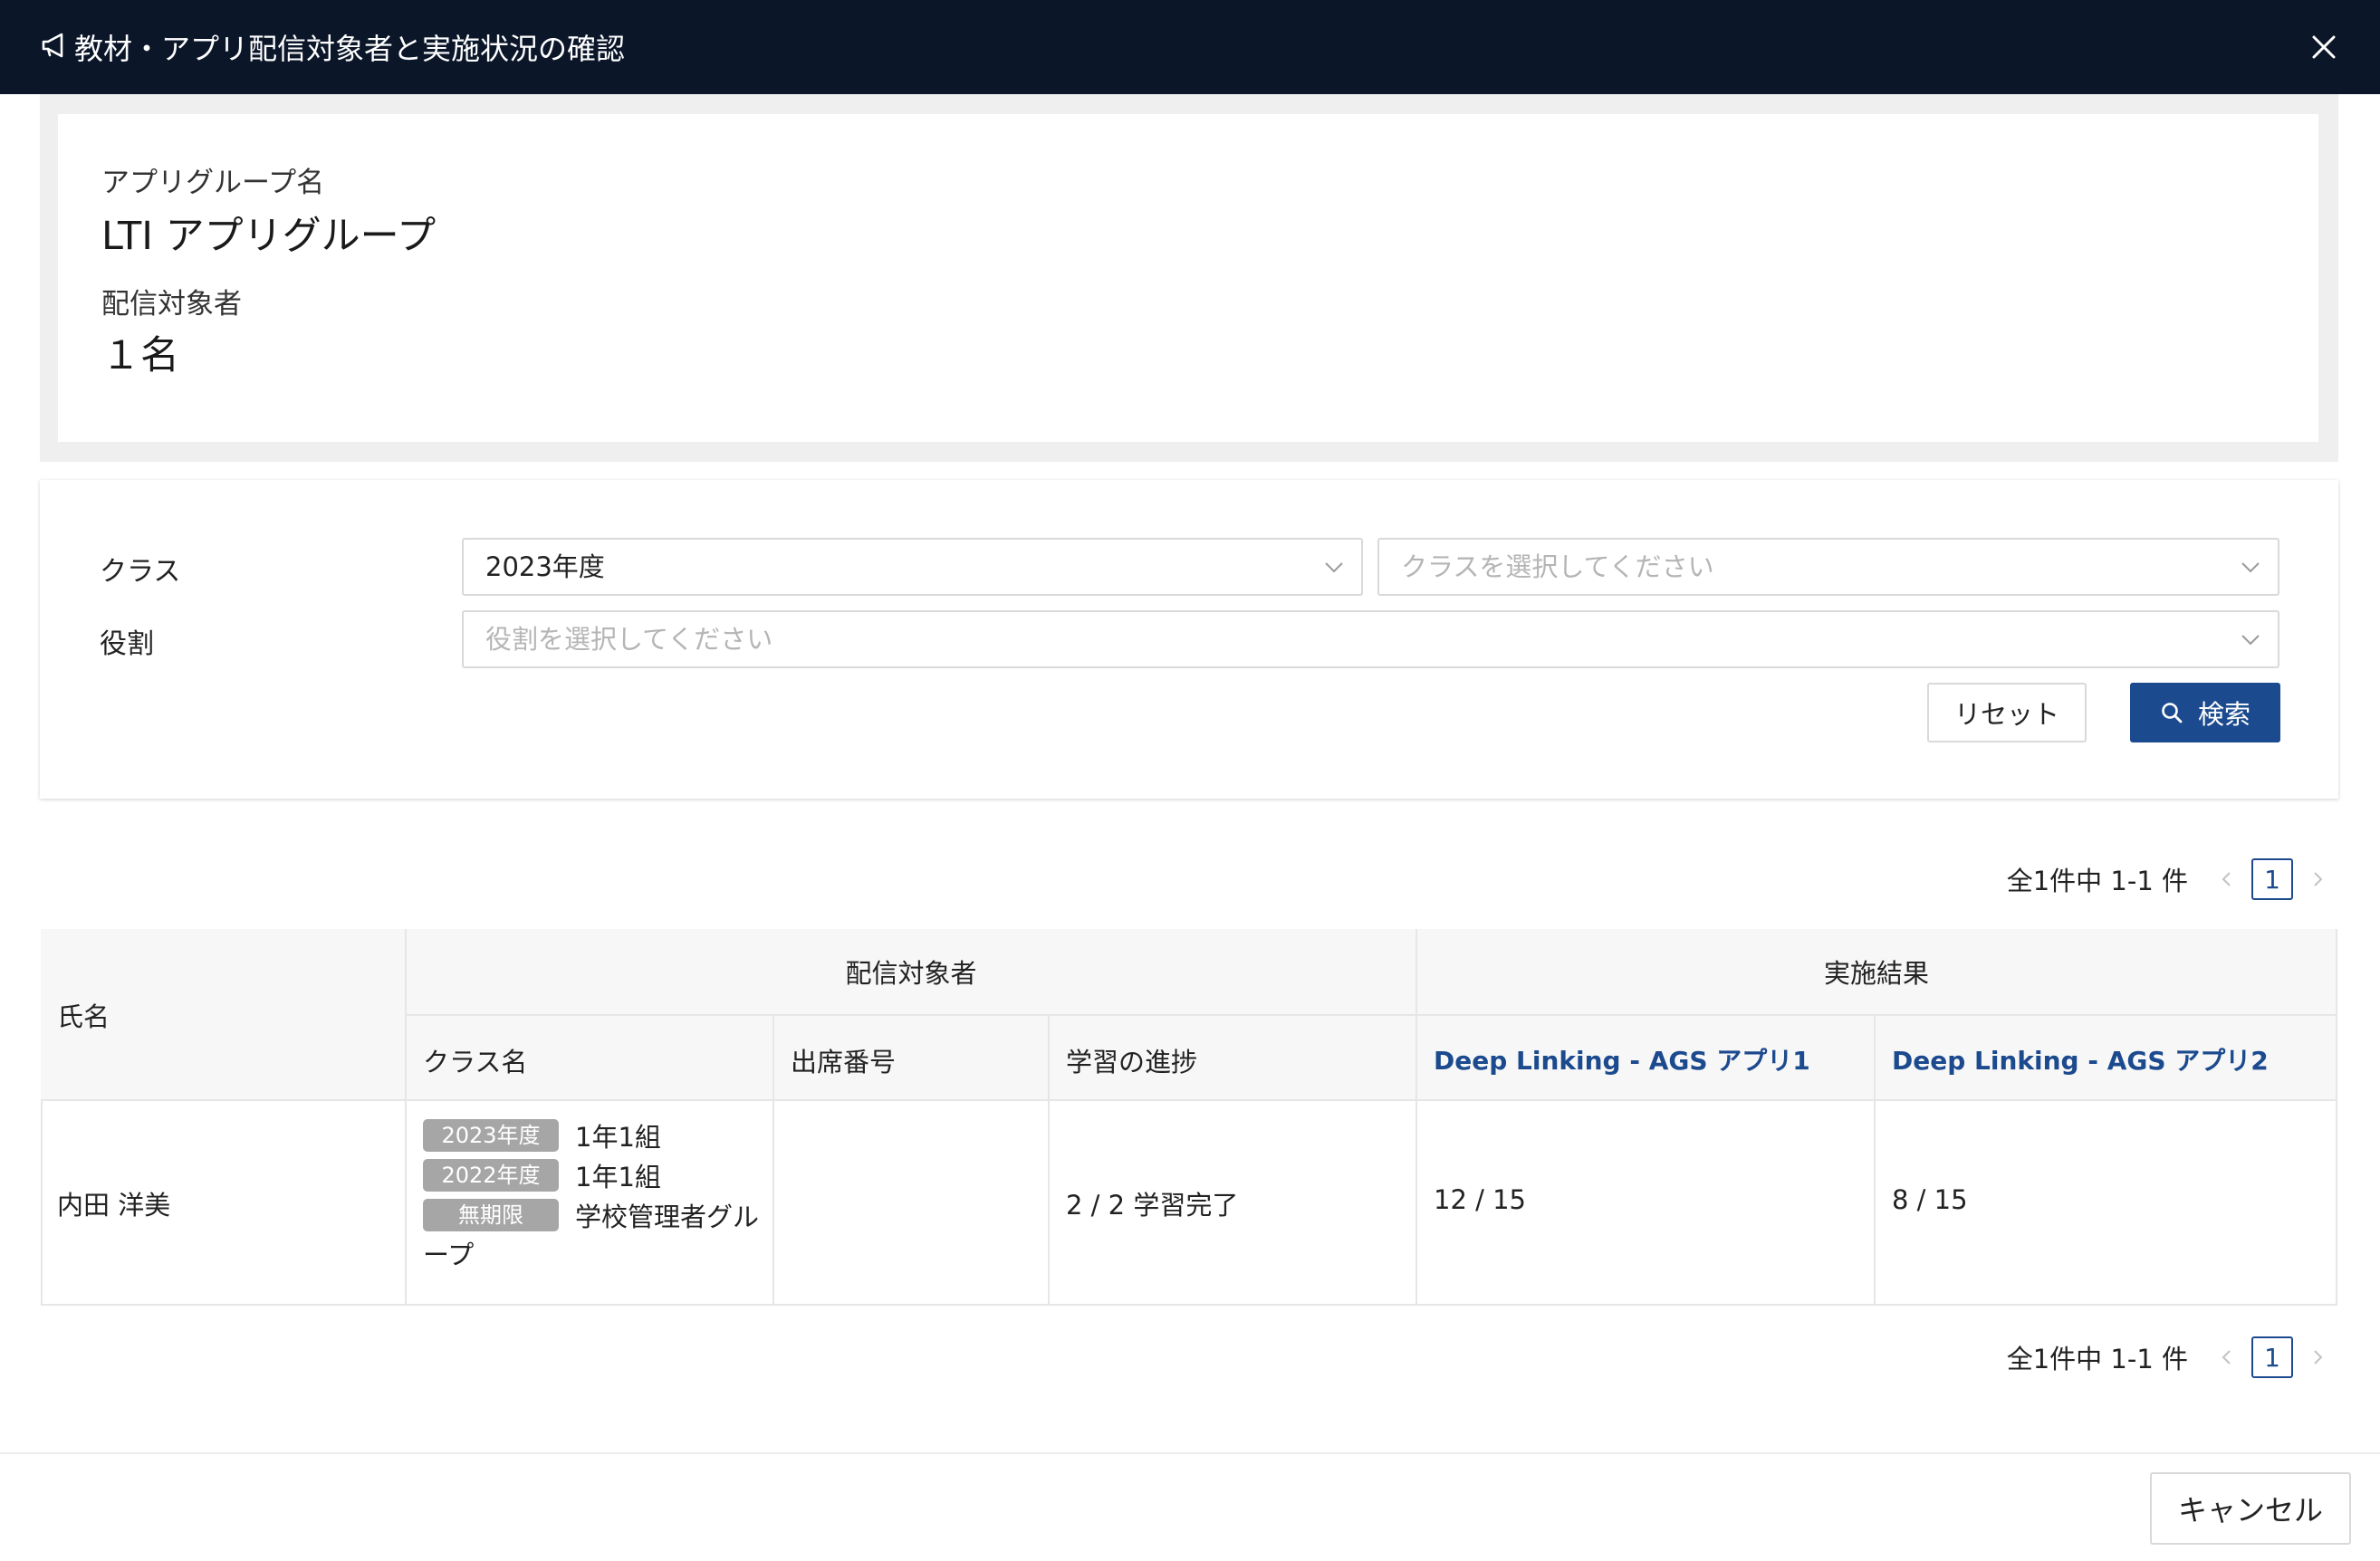  Describe the element at coordinates (912, 1203) in the screenshot. I see `table-row-attendance-cell` at that location.